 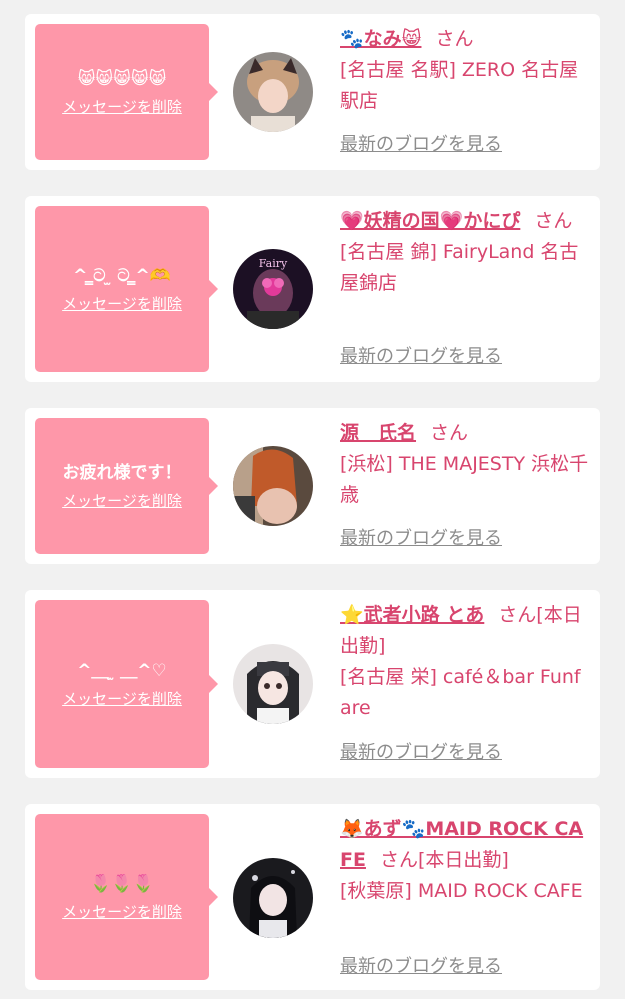 What do you see at coordinates (378, 433) in the screenshot?
I see `member-name-link: 源 氏名` at bounding box center [378, 433].